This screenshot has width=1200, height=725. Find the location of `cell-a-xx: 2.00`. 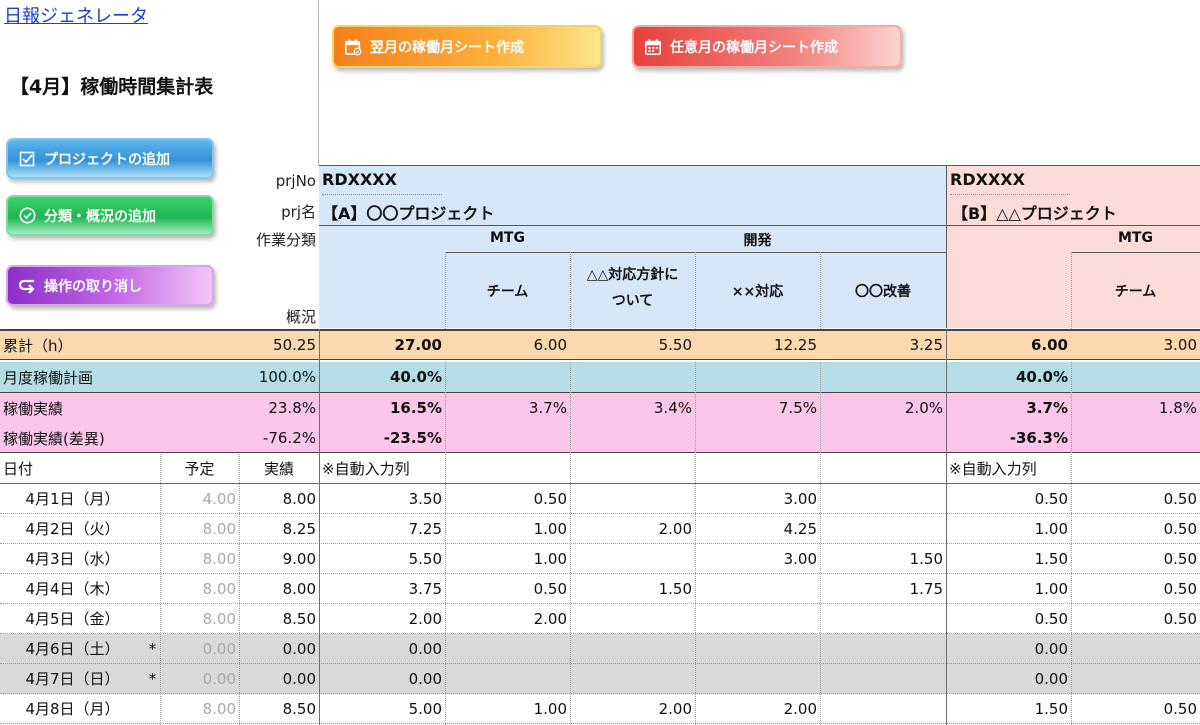

cell-a-xx: 2.00 is located at coordinates (757, 708).